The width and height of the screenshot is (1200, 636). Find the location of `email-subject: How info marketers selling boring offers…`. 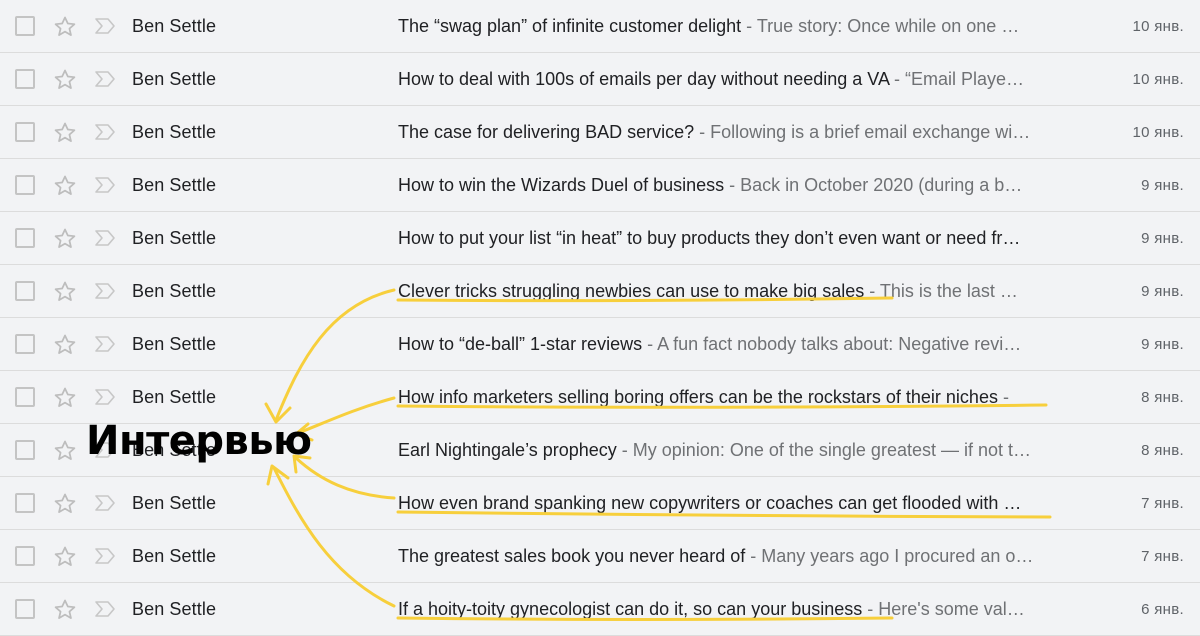

email-subject: How info marketers selling boring offers… is located at coordinates (698, 396).